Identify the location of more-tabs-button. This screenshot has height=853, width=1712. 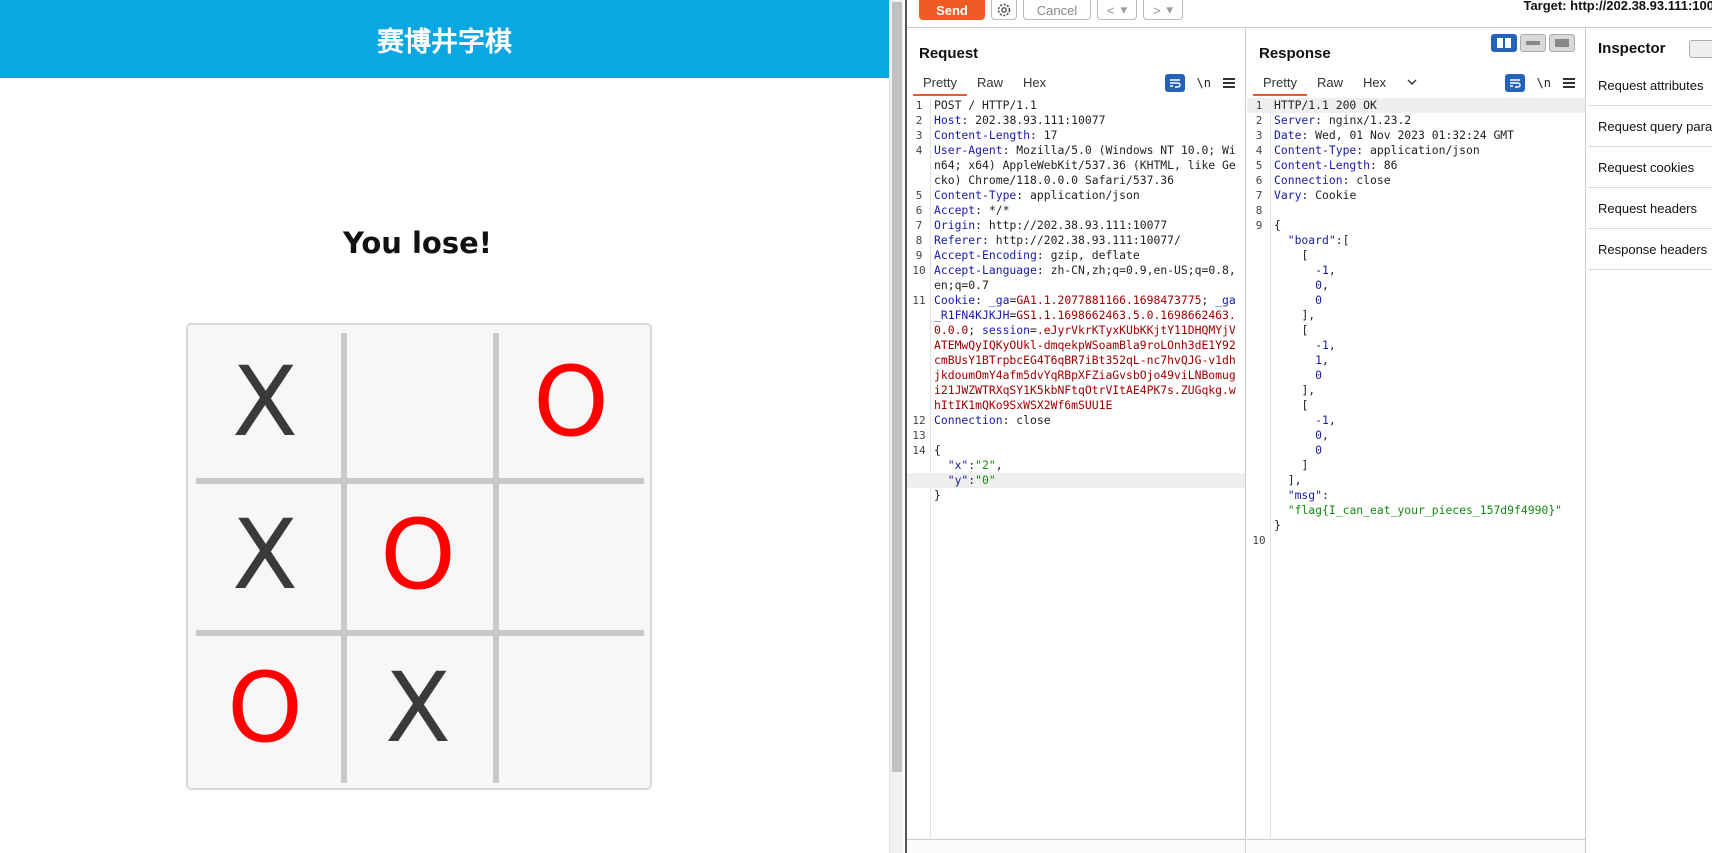
(1412, 84).